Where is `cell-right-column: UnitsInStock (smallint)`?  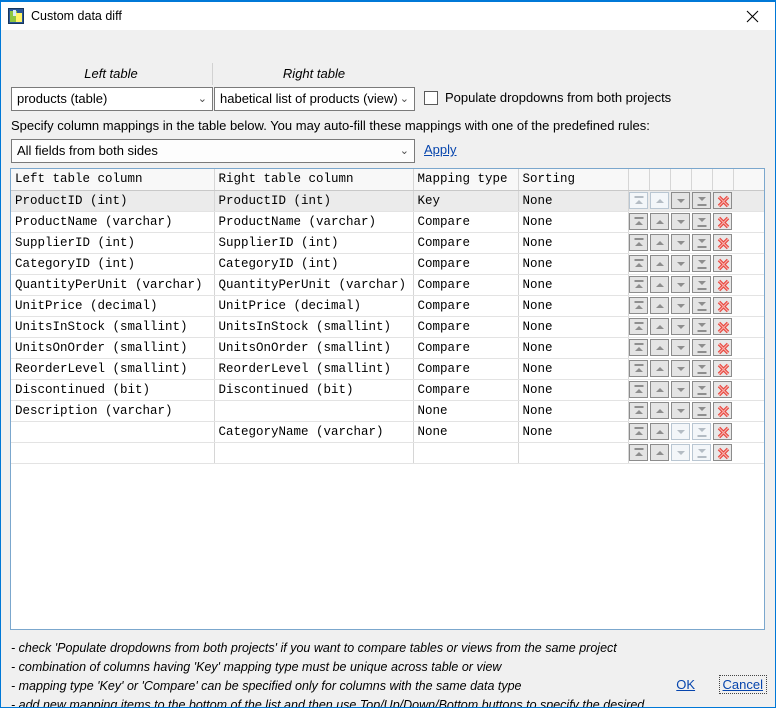 cell-right-column: UnitsInStock (smallint) is located at coordinates (314, 327).